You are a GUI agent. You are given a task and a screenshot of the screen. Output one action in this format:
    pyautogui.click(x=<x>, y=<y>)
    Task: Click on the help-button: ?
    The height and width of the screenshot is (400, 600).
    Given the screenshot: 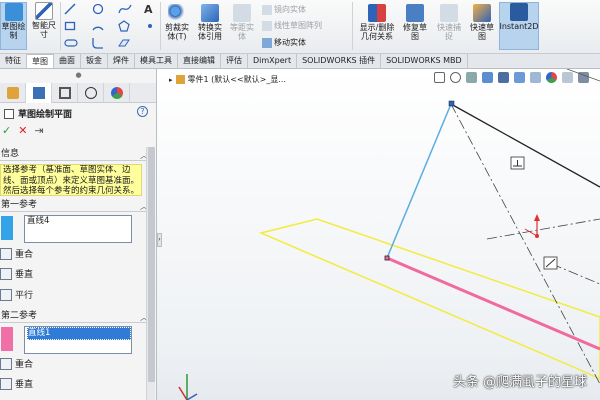 What is the action you would take?
    pyautogui.click(x=142, y=111)
    